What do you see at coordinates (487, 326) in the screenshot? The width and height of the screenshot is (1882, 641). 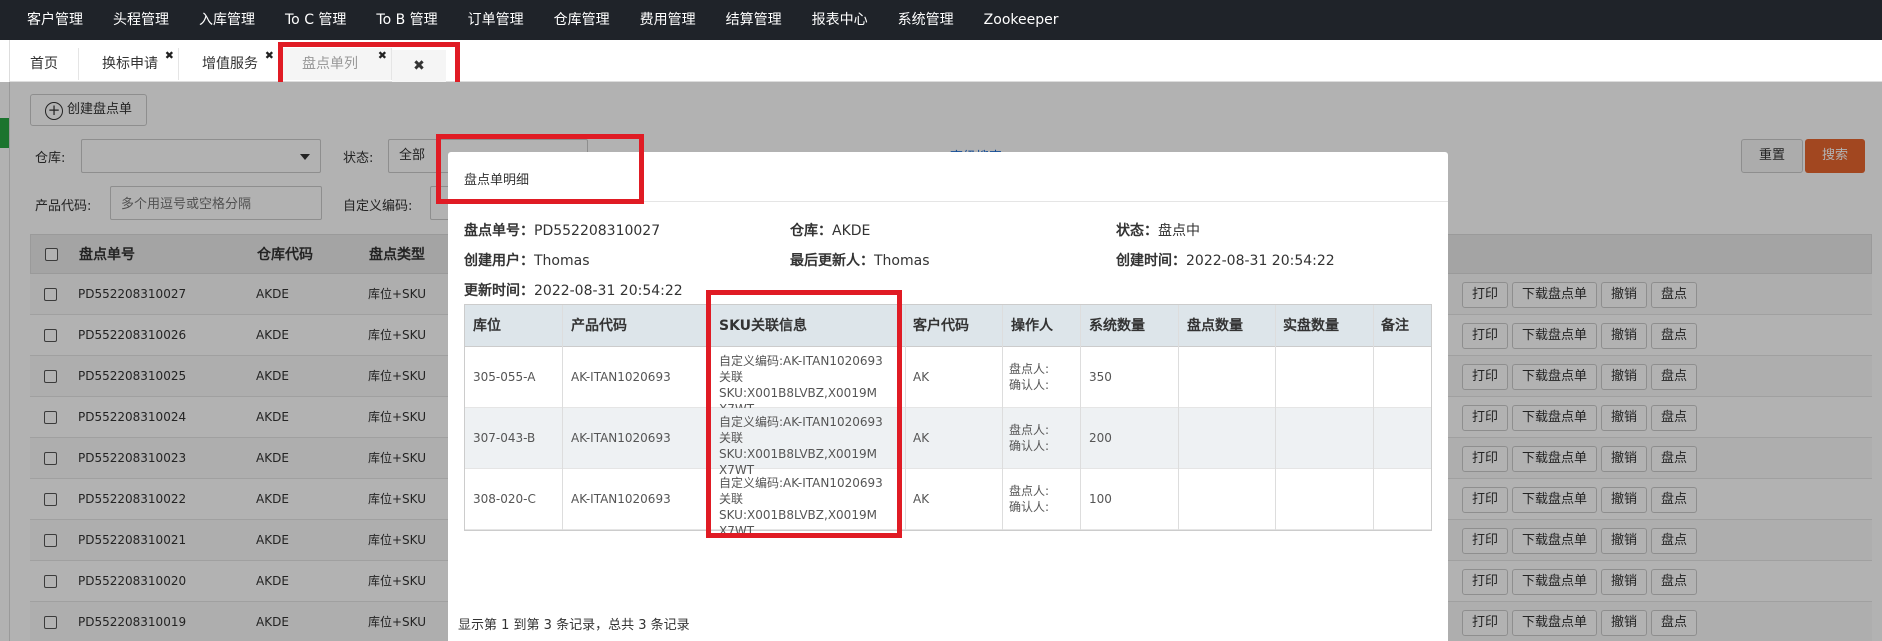 I see `col-location: 库位` at bounding box center [487, 326].